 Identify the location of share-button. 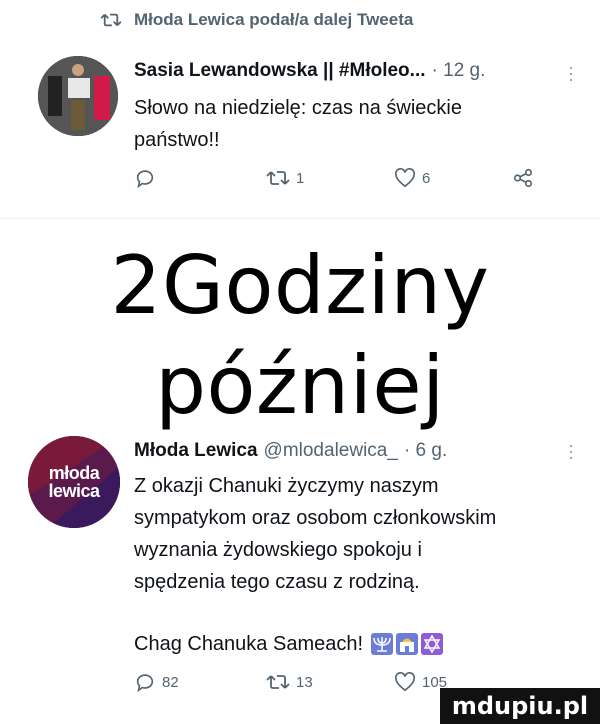
(523, 178).